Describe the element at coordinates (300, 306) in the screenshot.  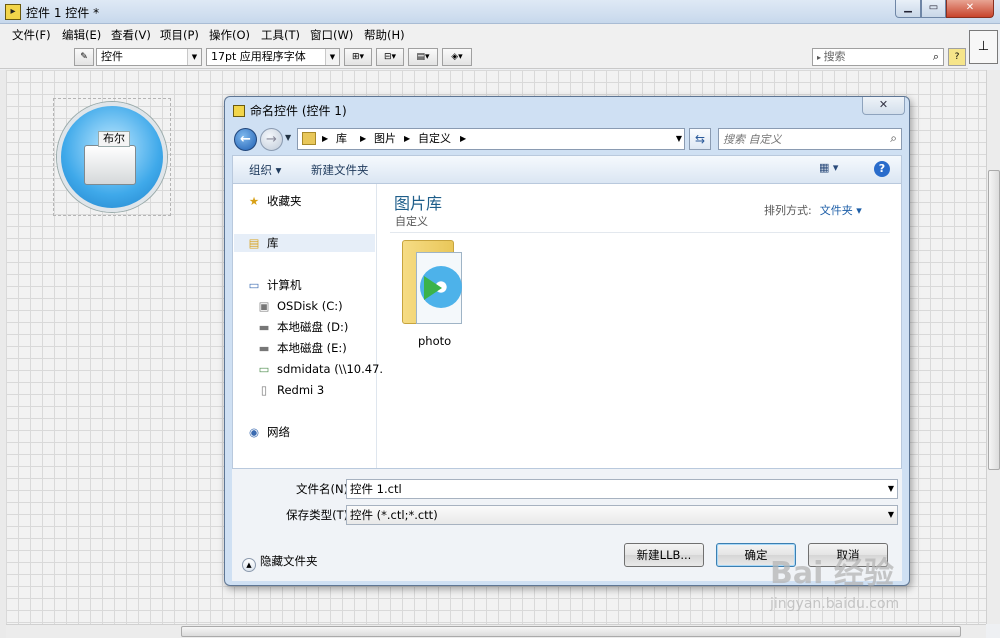
I see `nav-drive-c: ▣ OSDisk (C:)` at that location.